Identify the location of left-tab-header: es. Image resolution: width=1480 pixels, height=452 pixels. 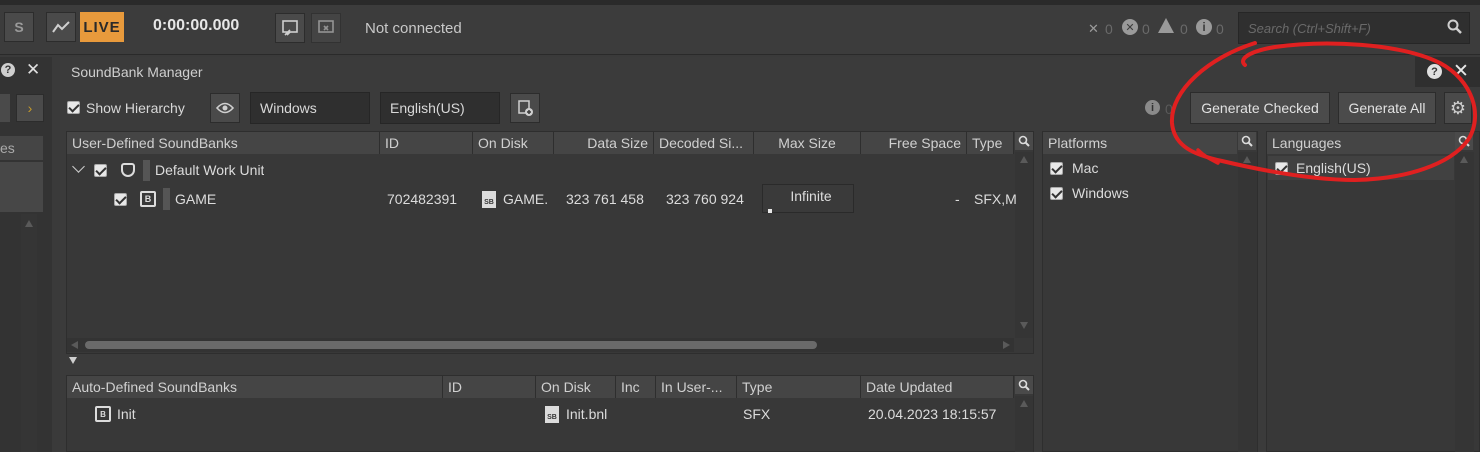
(21, 148).